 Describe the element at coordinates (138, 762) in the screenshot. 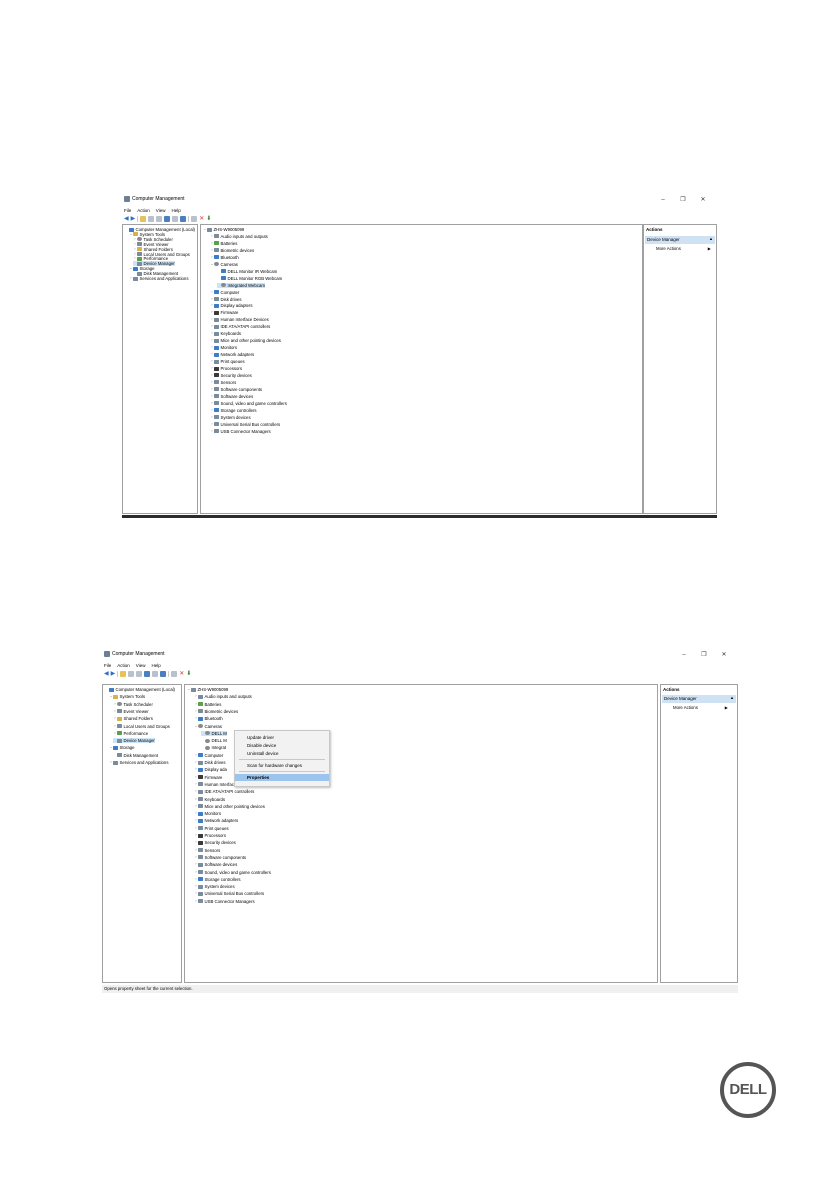

I see `tree-item-services-and-applications: › Services and Applications` at that location.